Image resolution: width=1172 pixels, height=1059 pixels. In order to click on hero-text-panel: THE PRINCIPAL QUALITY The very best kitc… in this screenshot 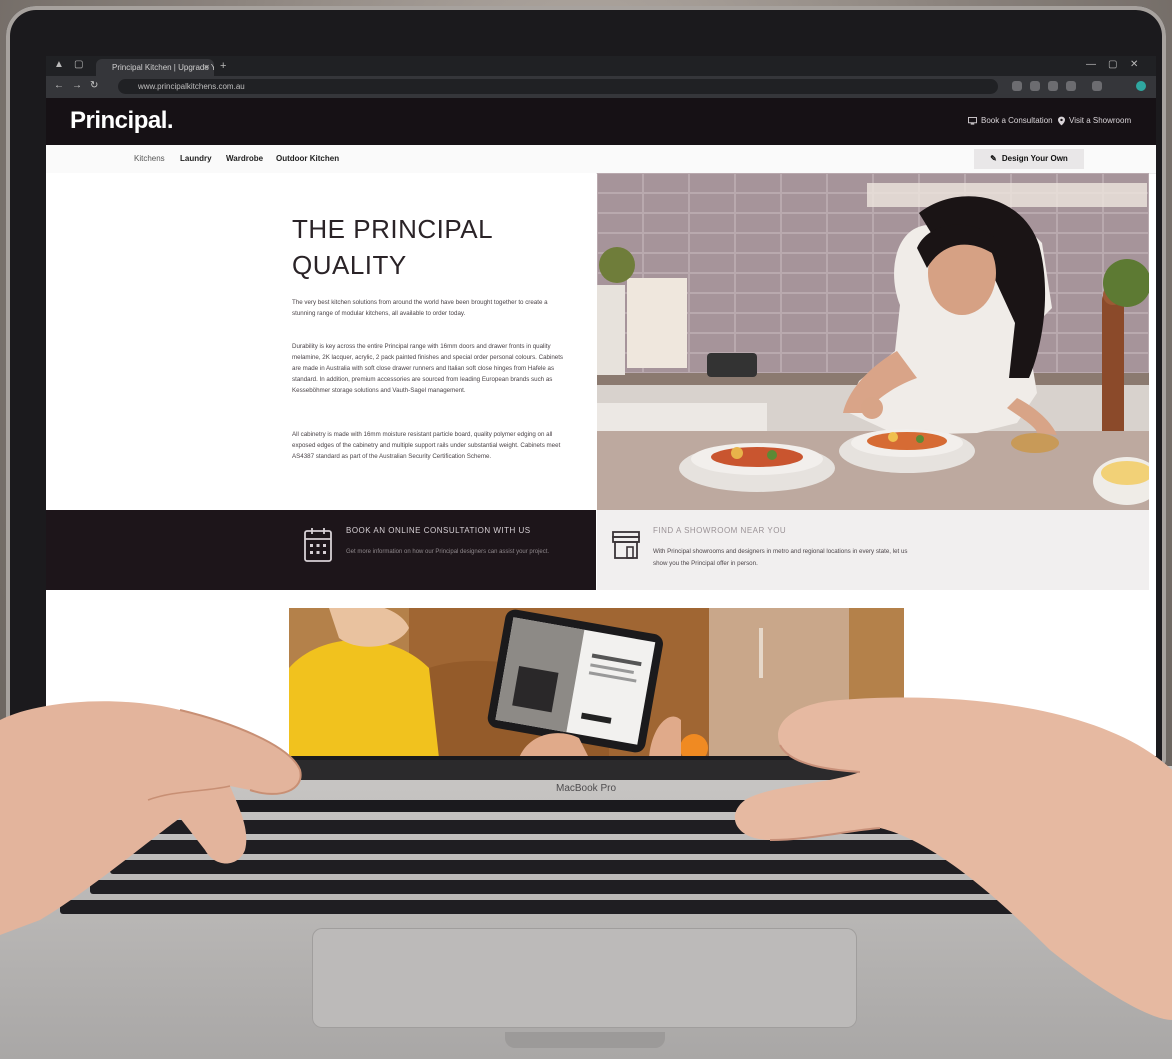, I will do `click(321, 341)`.